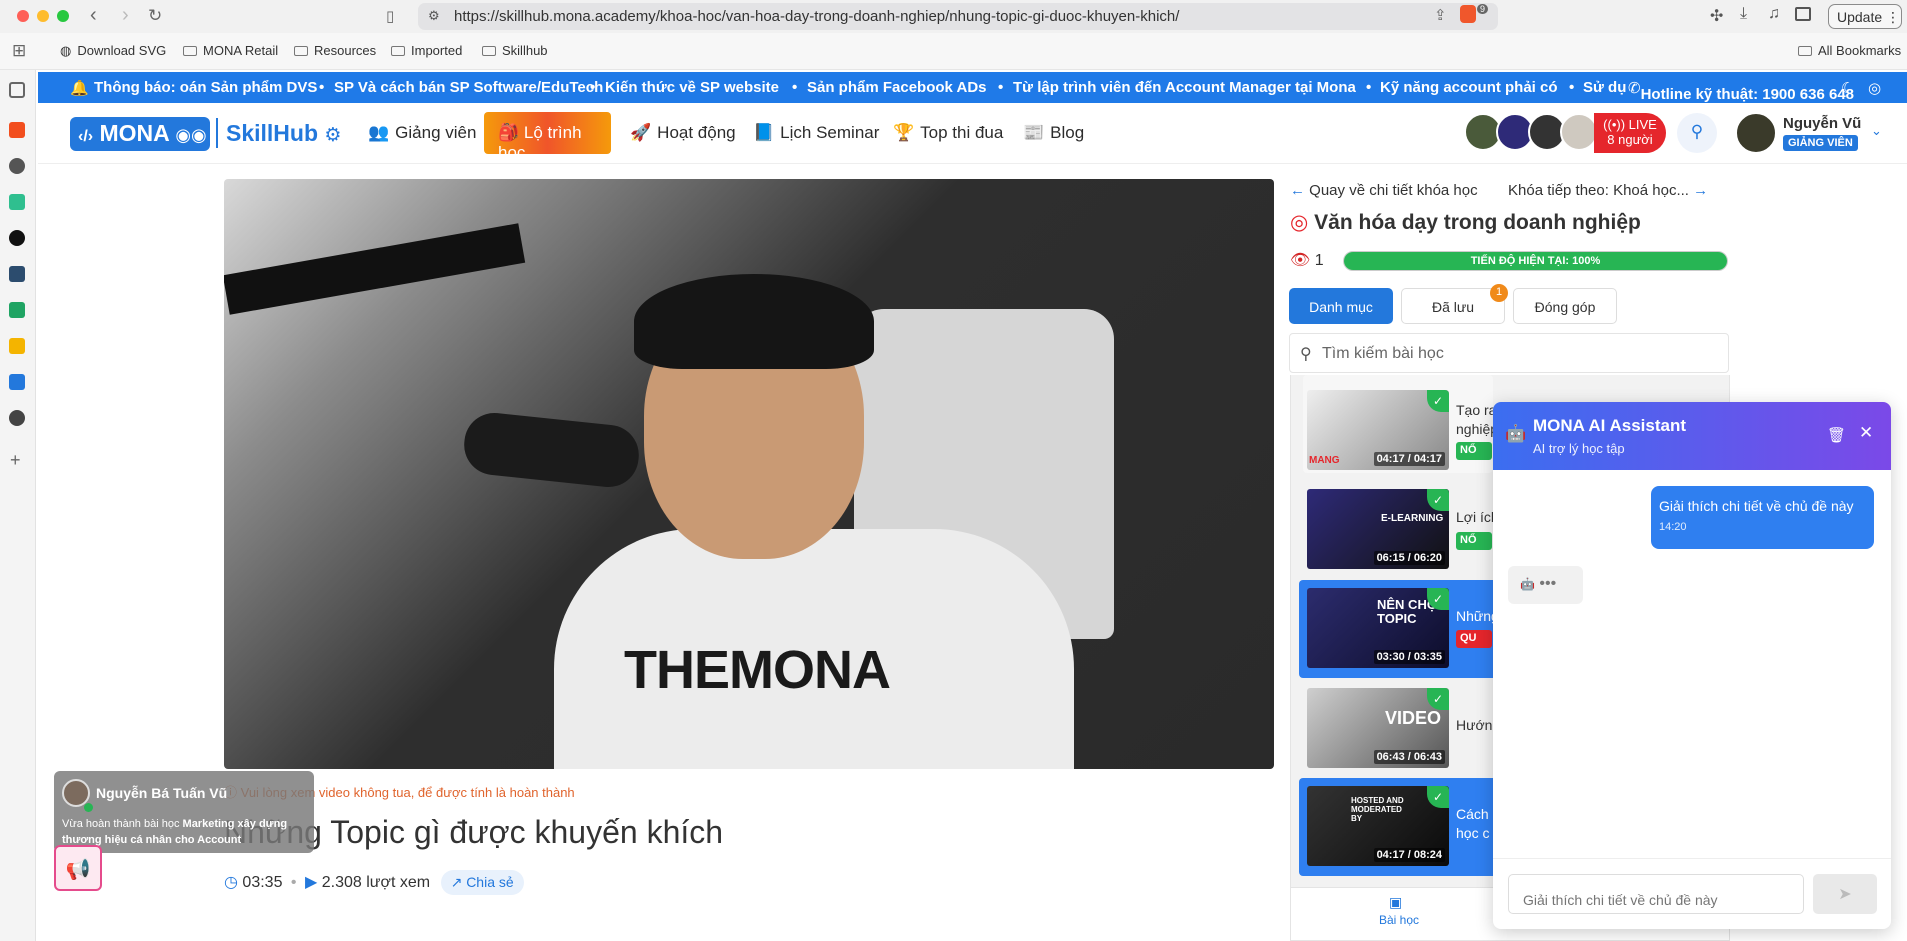 This screenshot has width=1907, height=941. I want to click on next-course-link: Khóa tiếp theo: Khoá học... →, so click(1608, 190).